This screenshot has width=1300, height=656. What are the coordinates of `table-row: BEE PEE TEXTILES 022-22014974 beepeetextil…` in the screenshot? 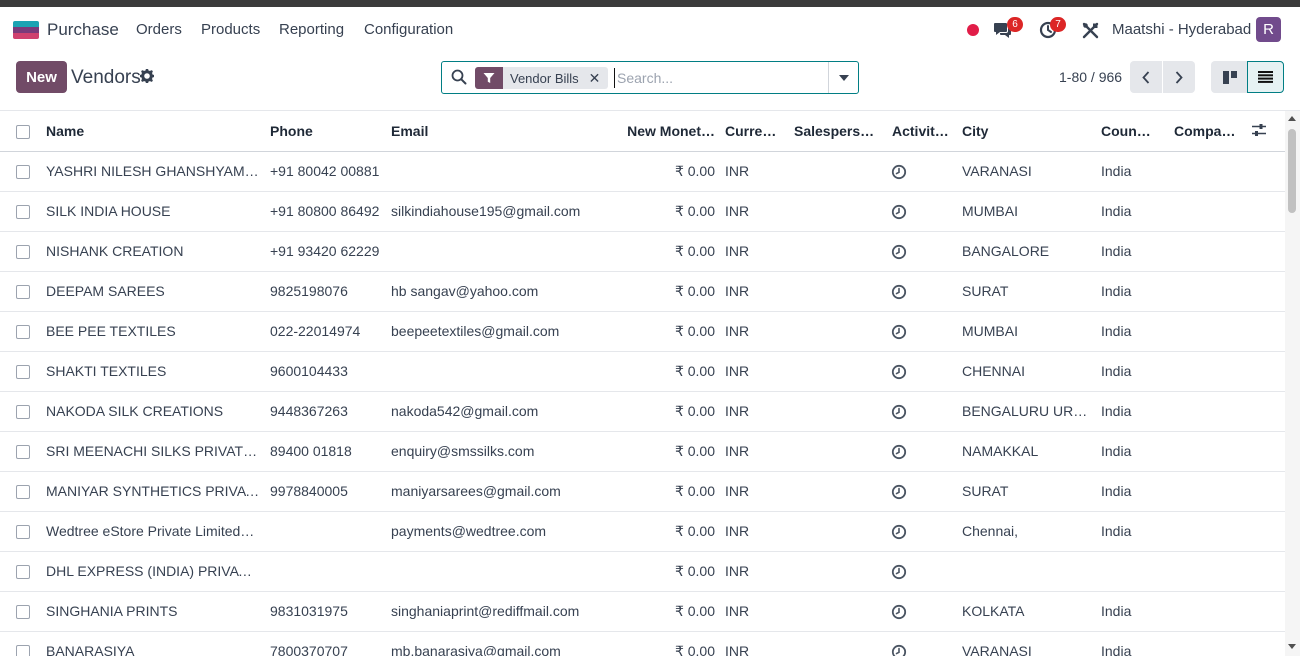 It's located at (642, 331).